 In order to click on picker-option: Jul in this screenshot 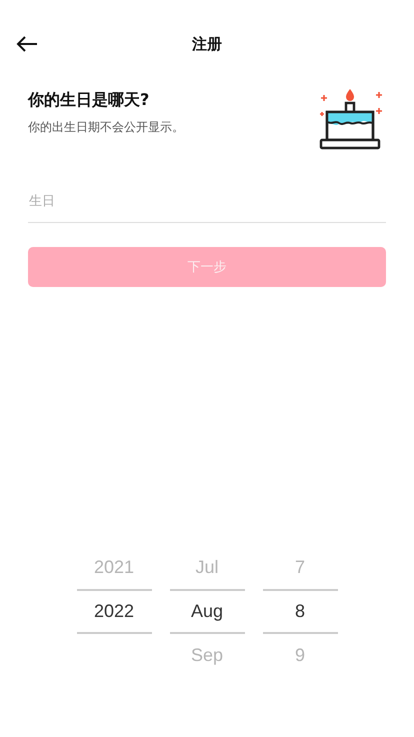, I will do `click(207, 567)`.